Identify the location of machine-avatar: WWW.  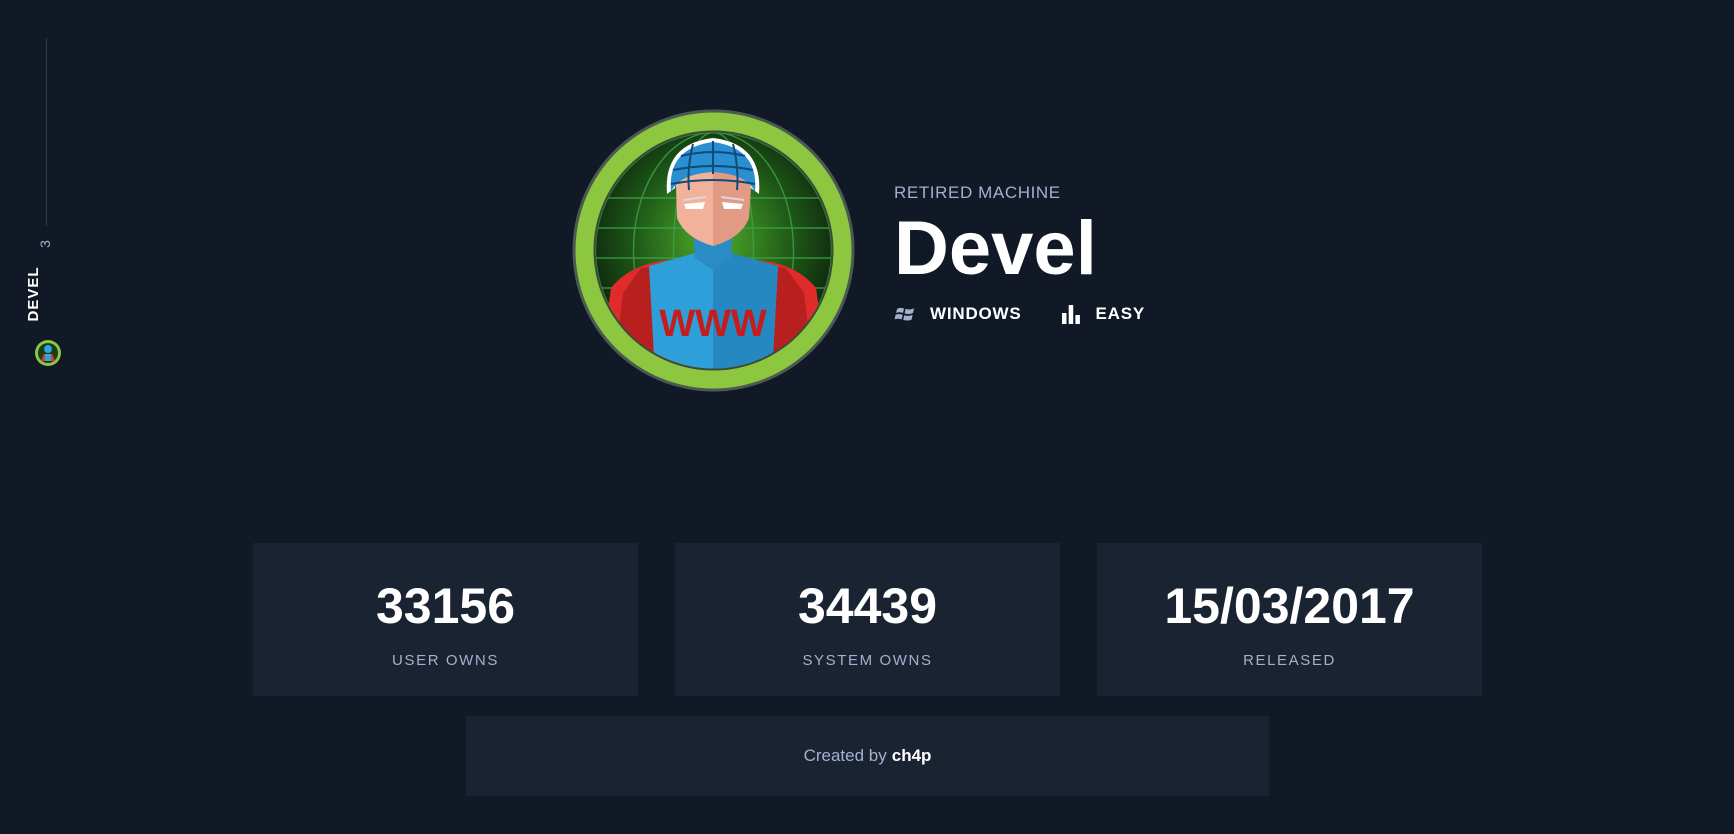
(713, 250).